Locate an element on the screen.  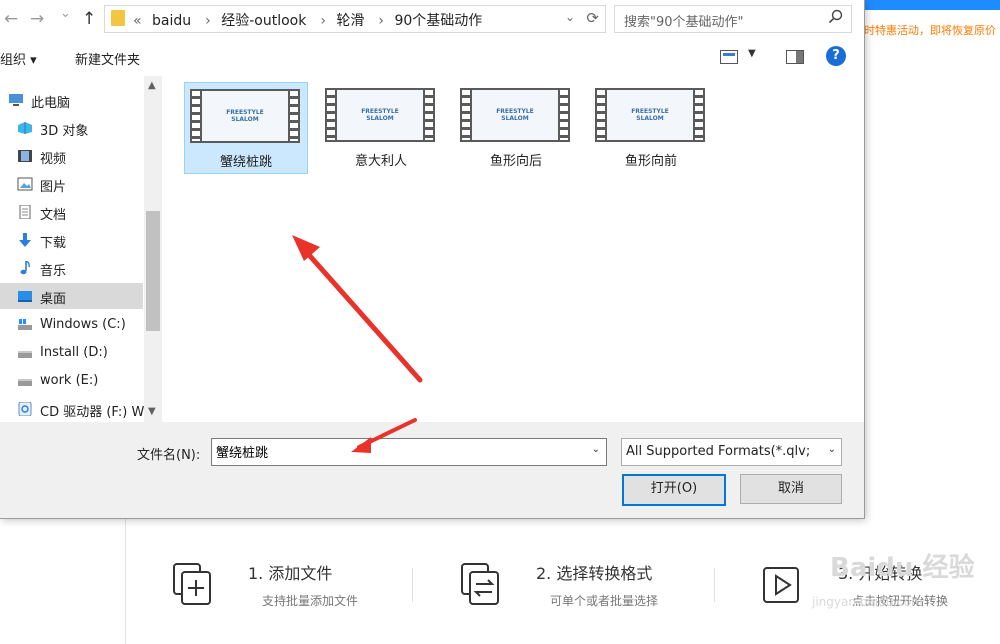
scroll-up-icon: ▲ is located at coordinates (152, 85).